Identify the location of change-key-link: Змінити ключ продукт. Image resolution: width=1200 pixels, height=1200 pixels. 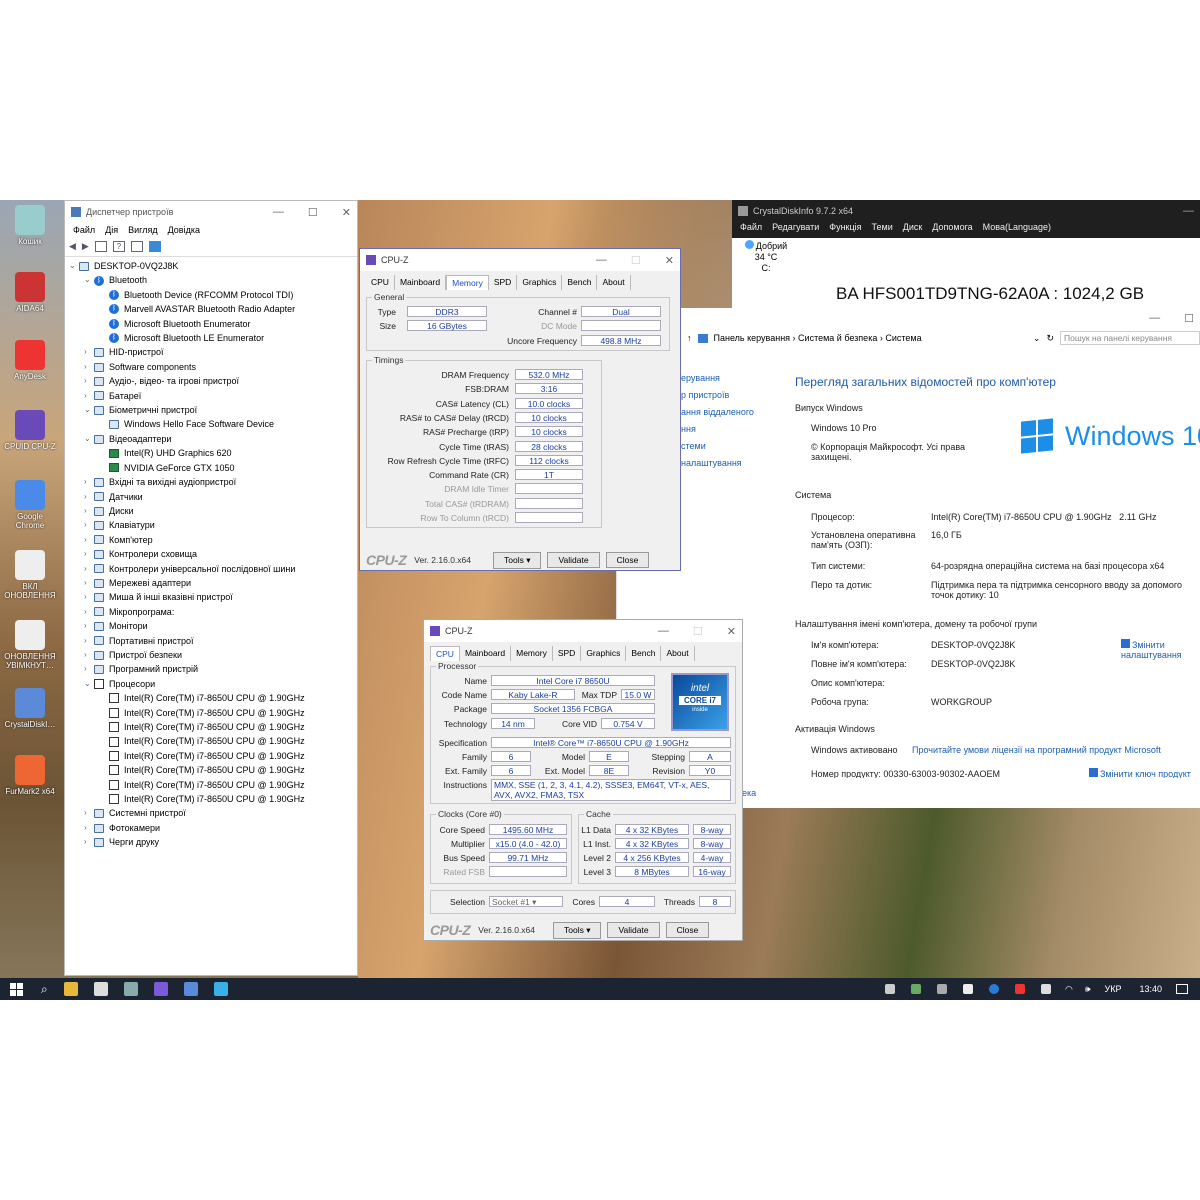
(1140, 773).